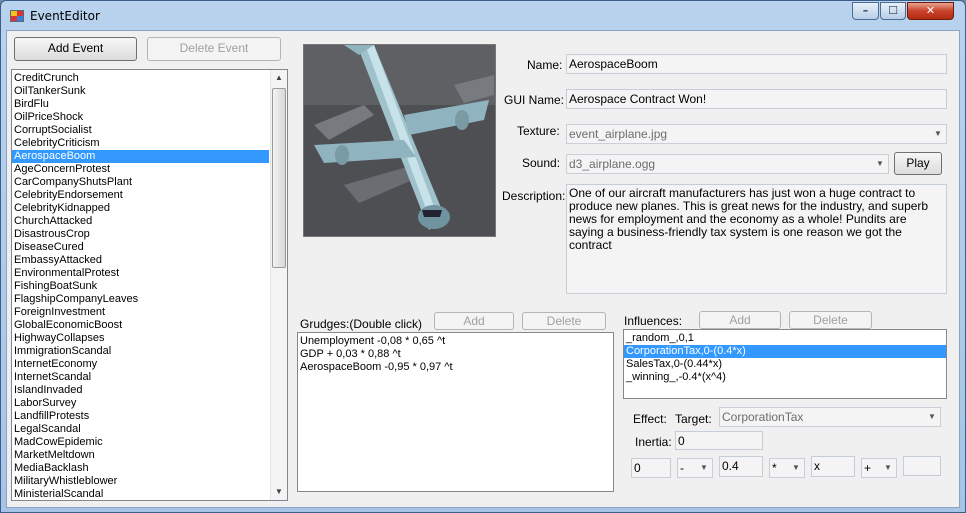 The height and width of the screenshot is (513, 966). I want to click on sound-label: Sound:, so click(541, 163).